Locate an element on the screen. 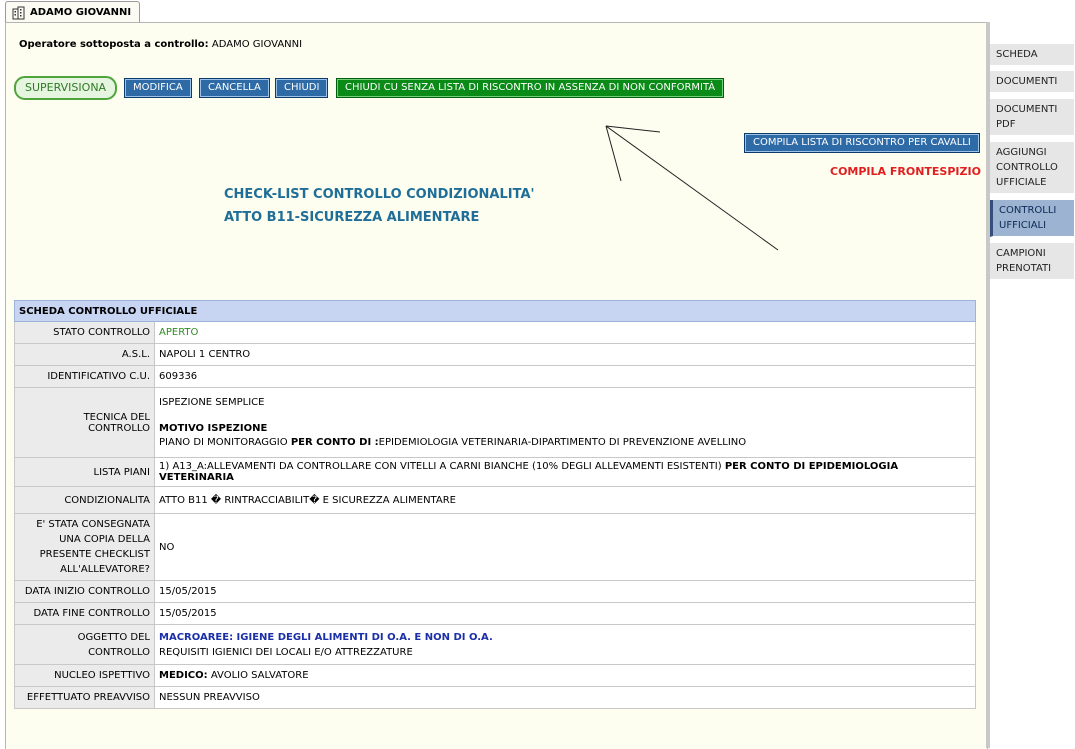 The image size is (1075, 749). fine-value: 15/05/2015 is located at coordinates (565, 613).